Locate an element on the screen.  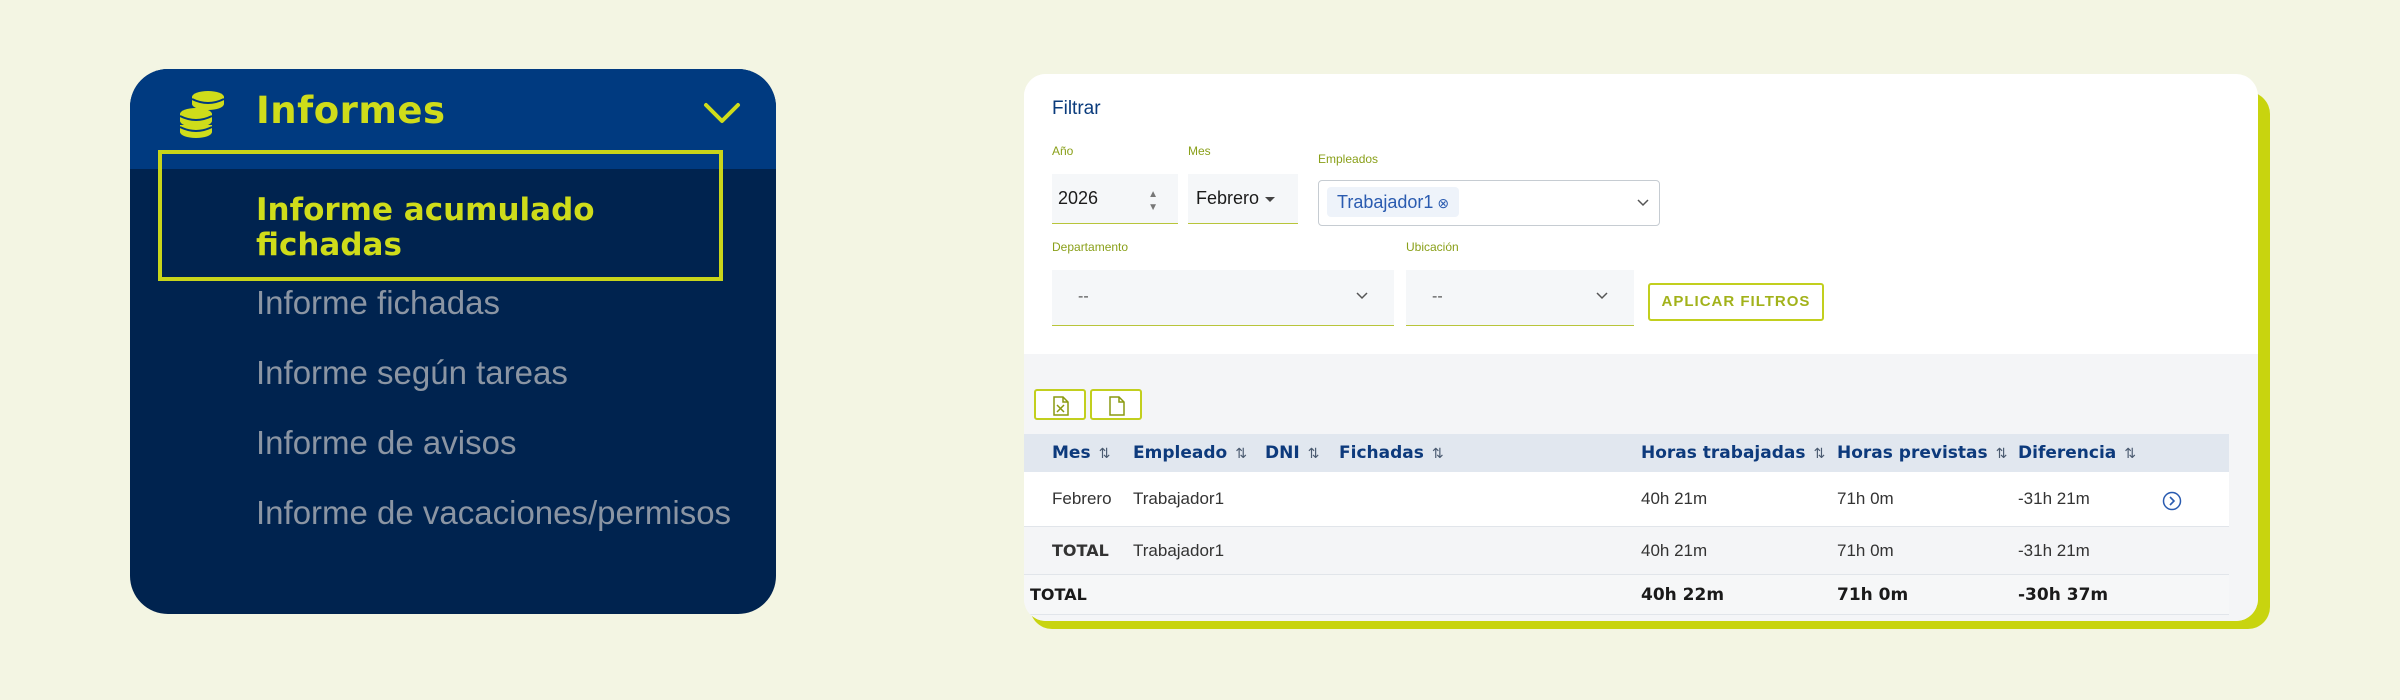
col-header-mes: Mes ⇅ is located at coordinates (1081, 453).